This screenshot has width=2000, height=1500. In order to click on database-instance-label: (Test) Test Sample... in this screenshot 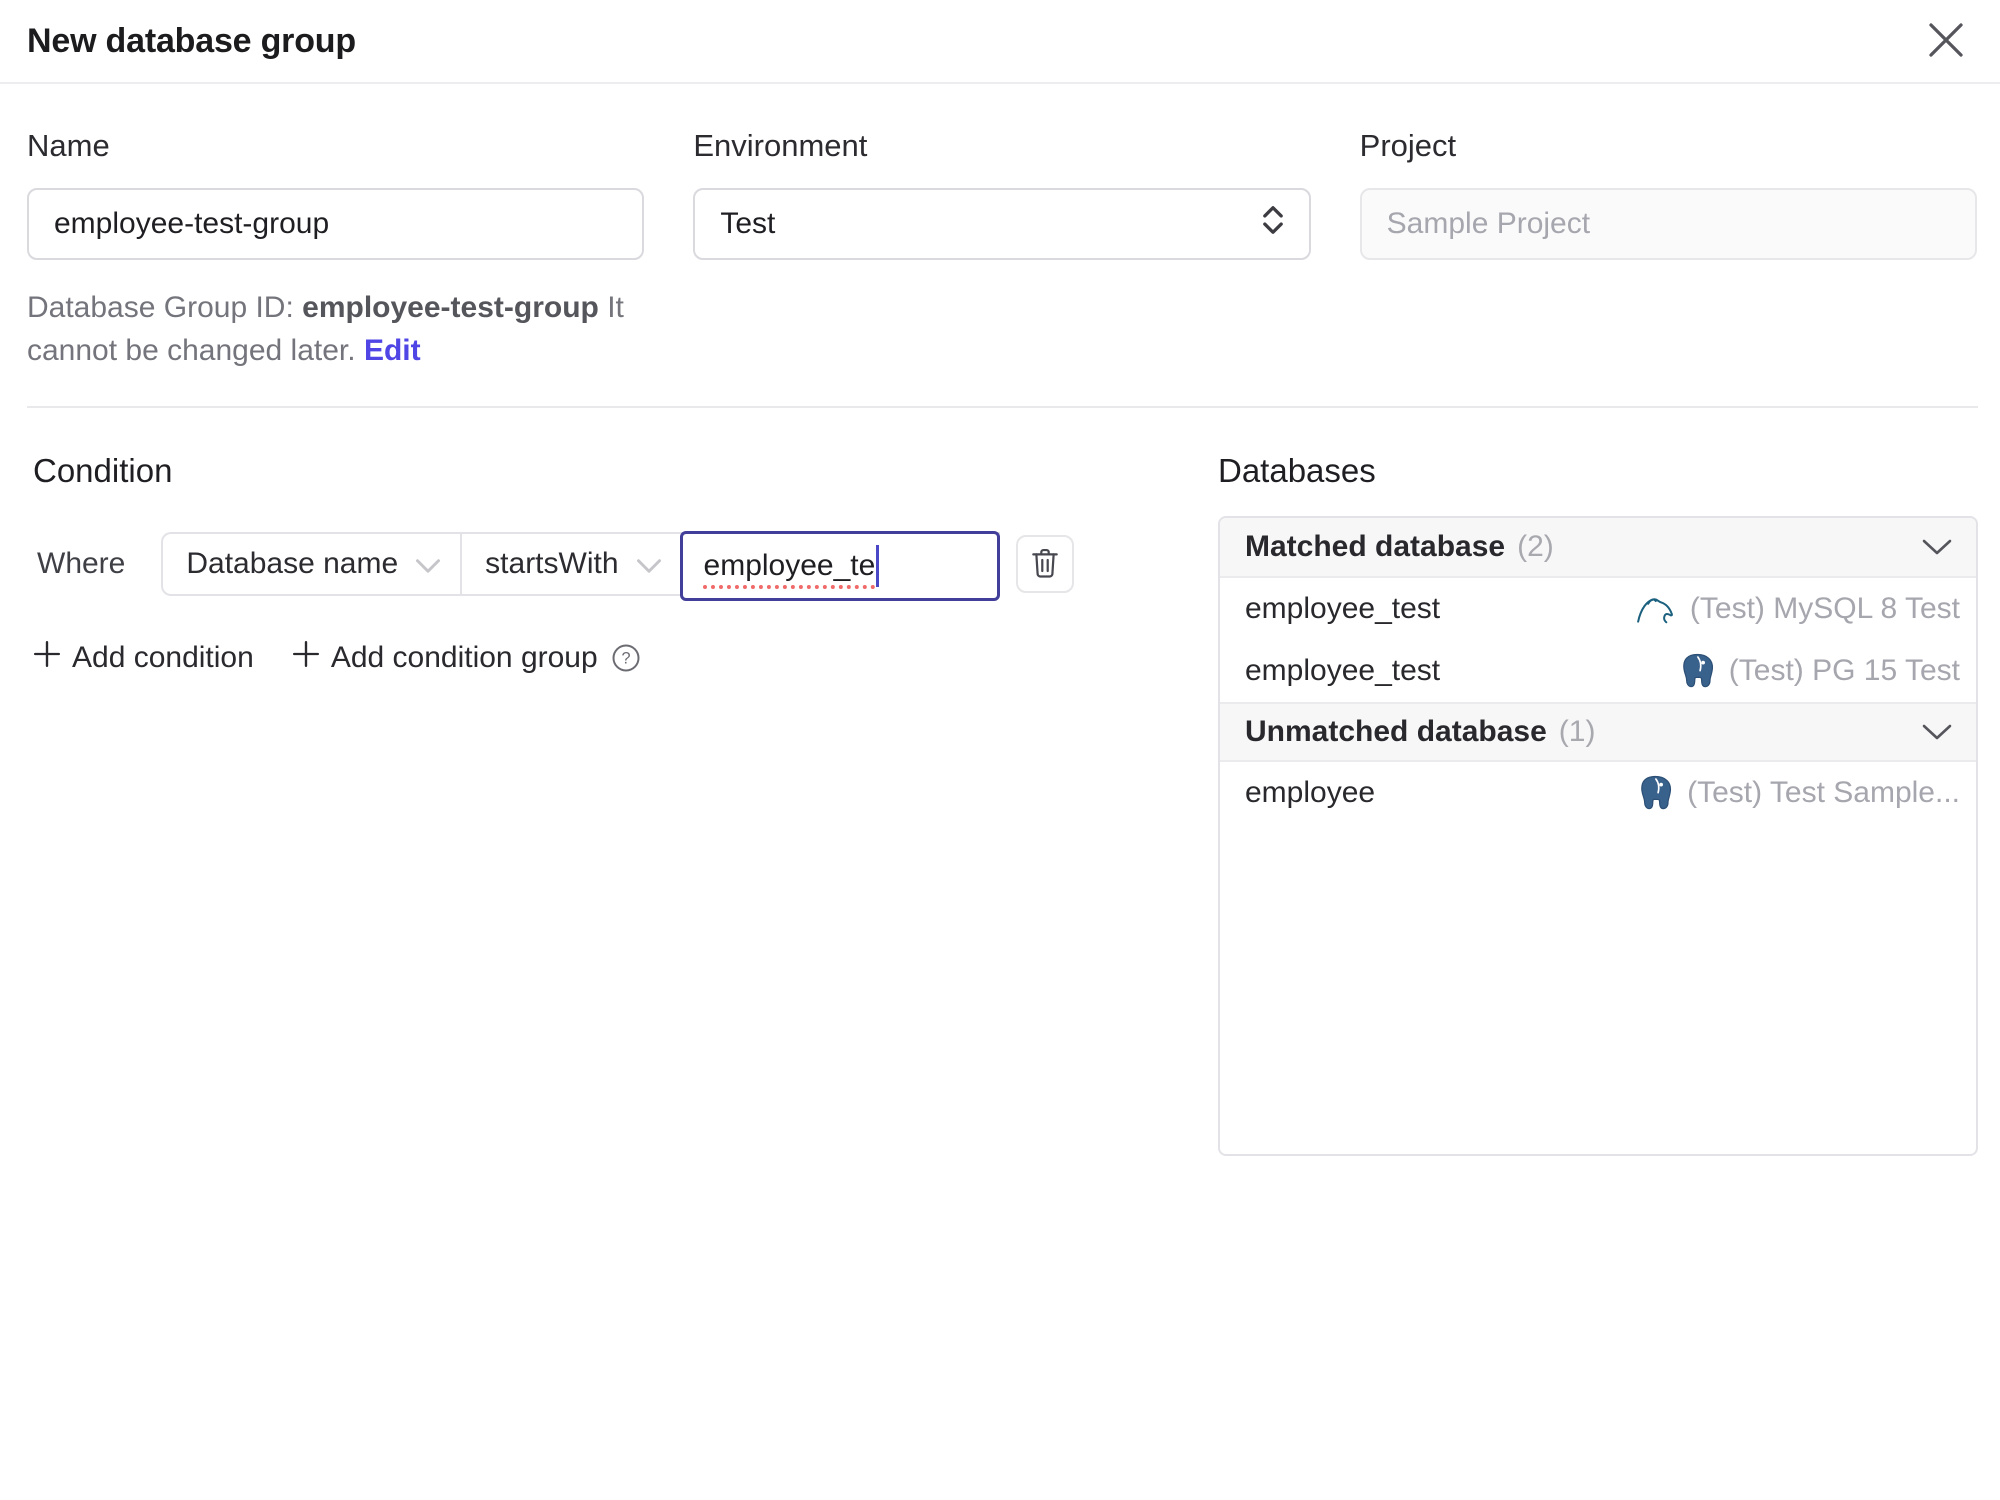, I will do `click(1823, 792)`.